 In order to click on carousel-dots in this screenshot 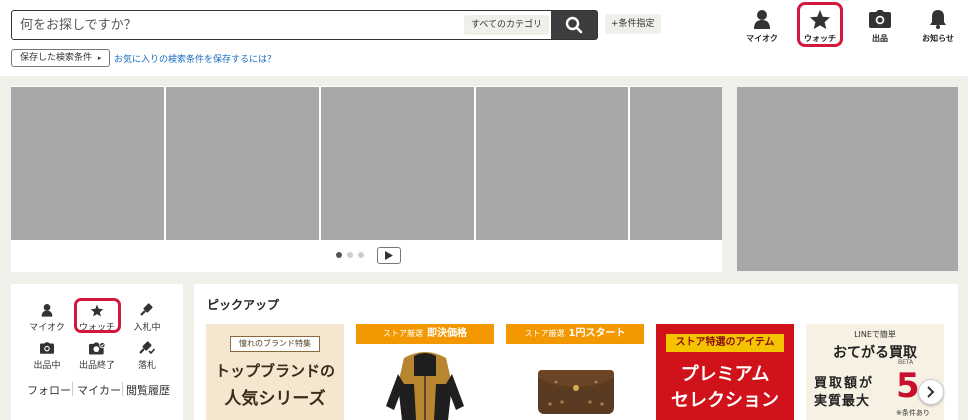, I will do `click(350, 255)`.